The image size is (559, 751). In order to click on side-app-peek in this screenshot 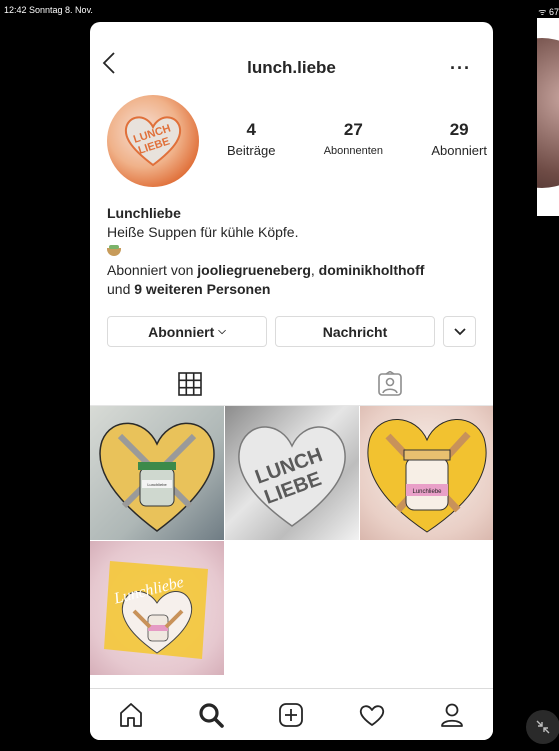, I will do `click(548, 117)`.